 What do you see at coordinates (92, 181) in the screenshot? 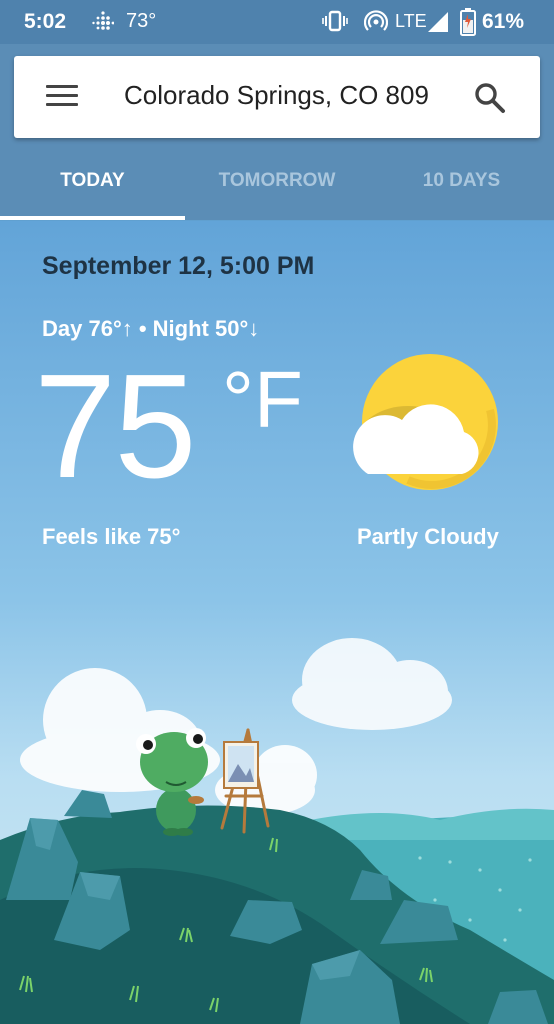
I see `tab-today: TODAY` at bounding box center [92, 181].